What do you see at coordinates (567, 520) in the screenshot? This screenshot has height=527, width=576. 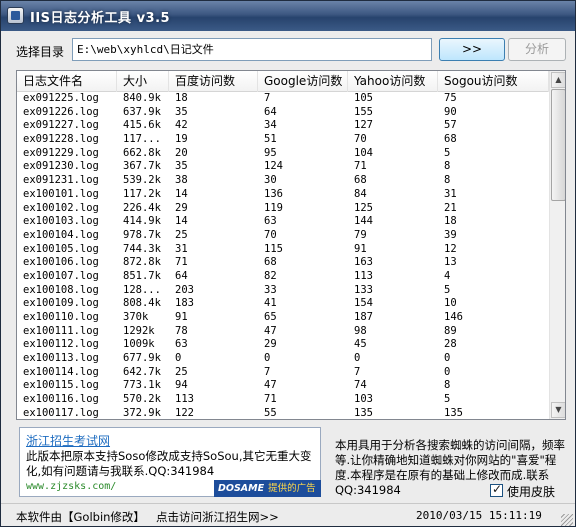 I see `resize-grip-icon` at bounding box center [567, 520].